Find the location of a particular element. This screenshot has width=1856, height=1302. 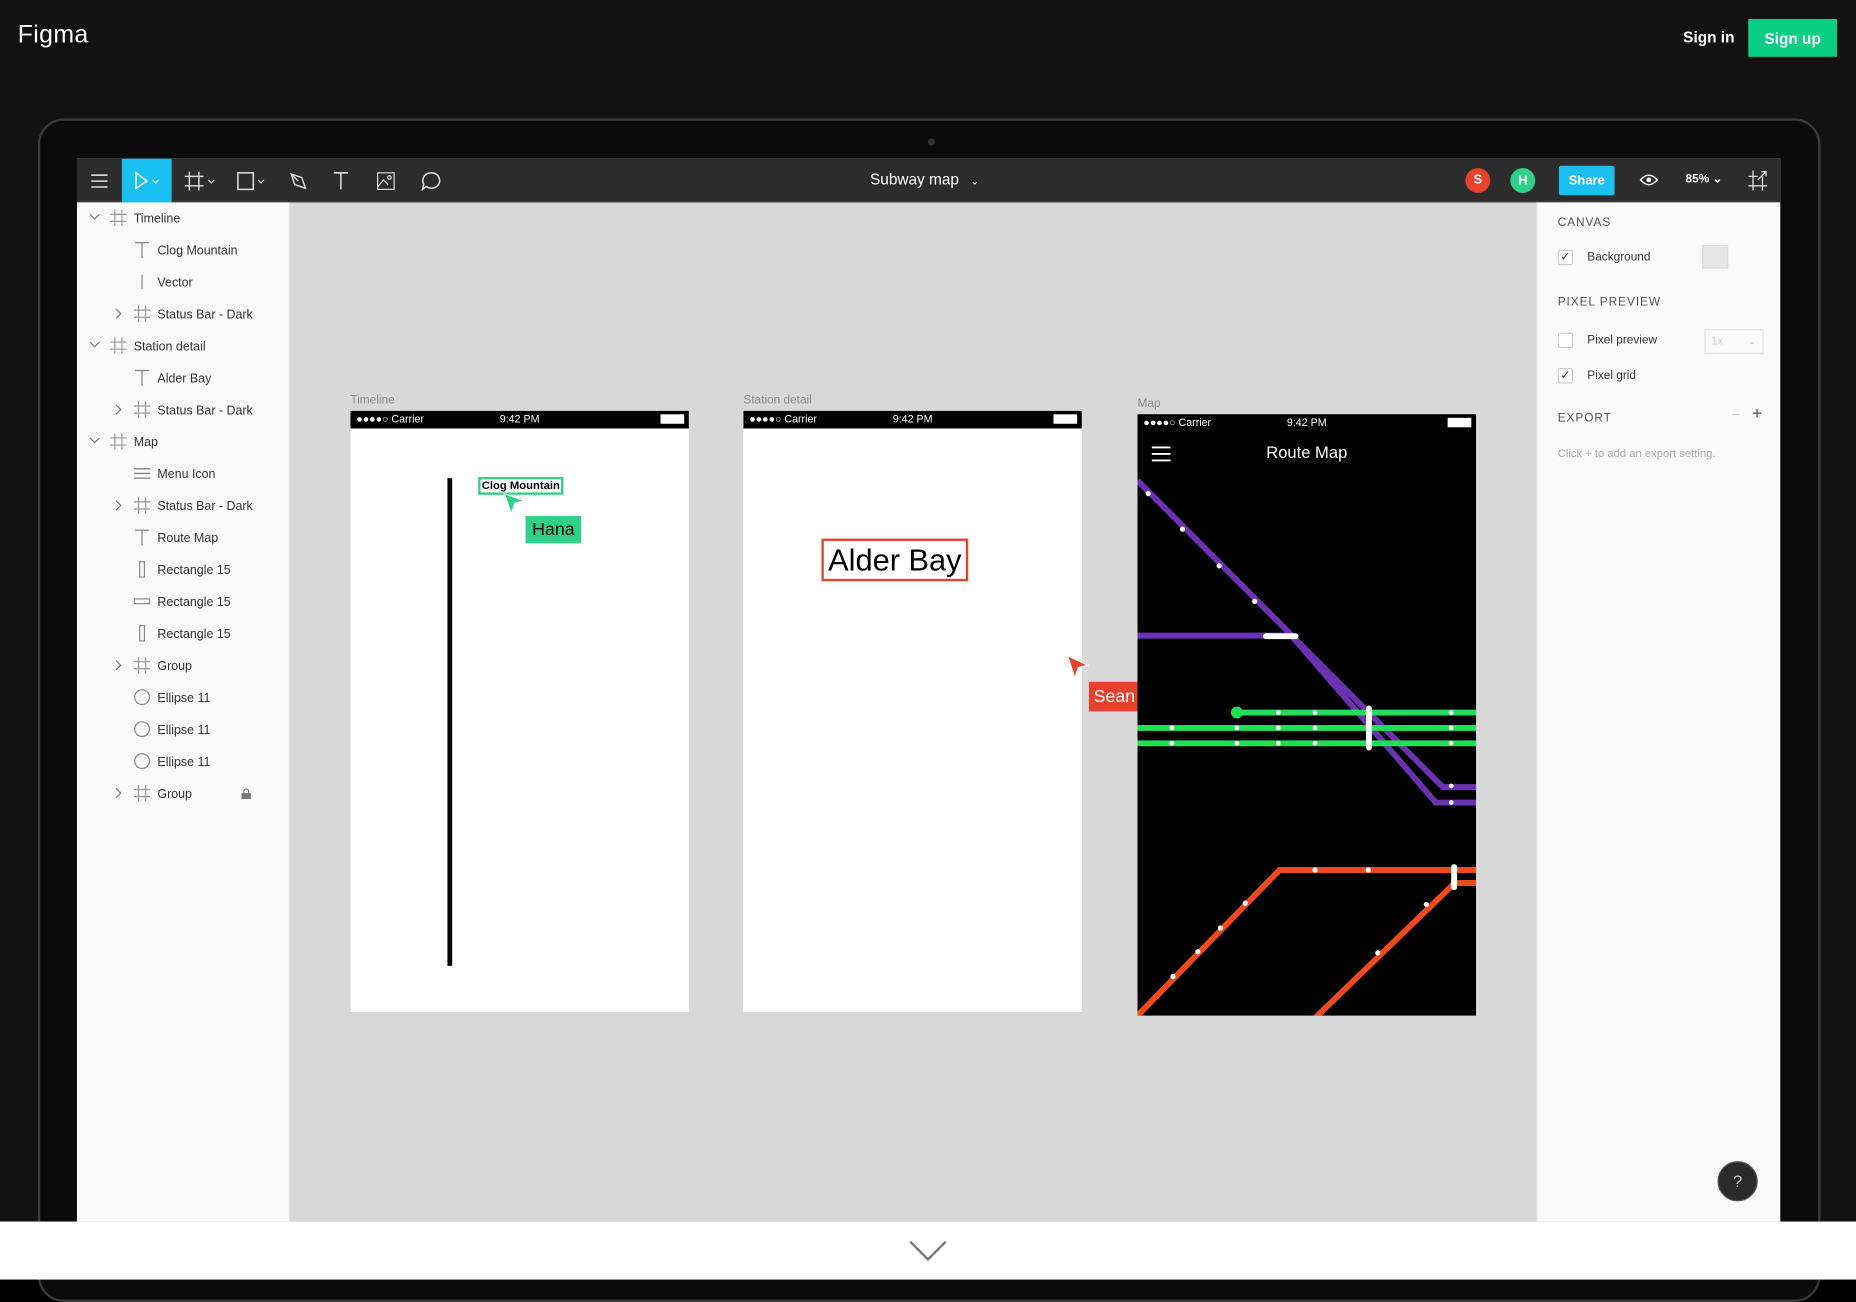

file-title: Subway map is located at coordinates (914, 179).